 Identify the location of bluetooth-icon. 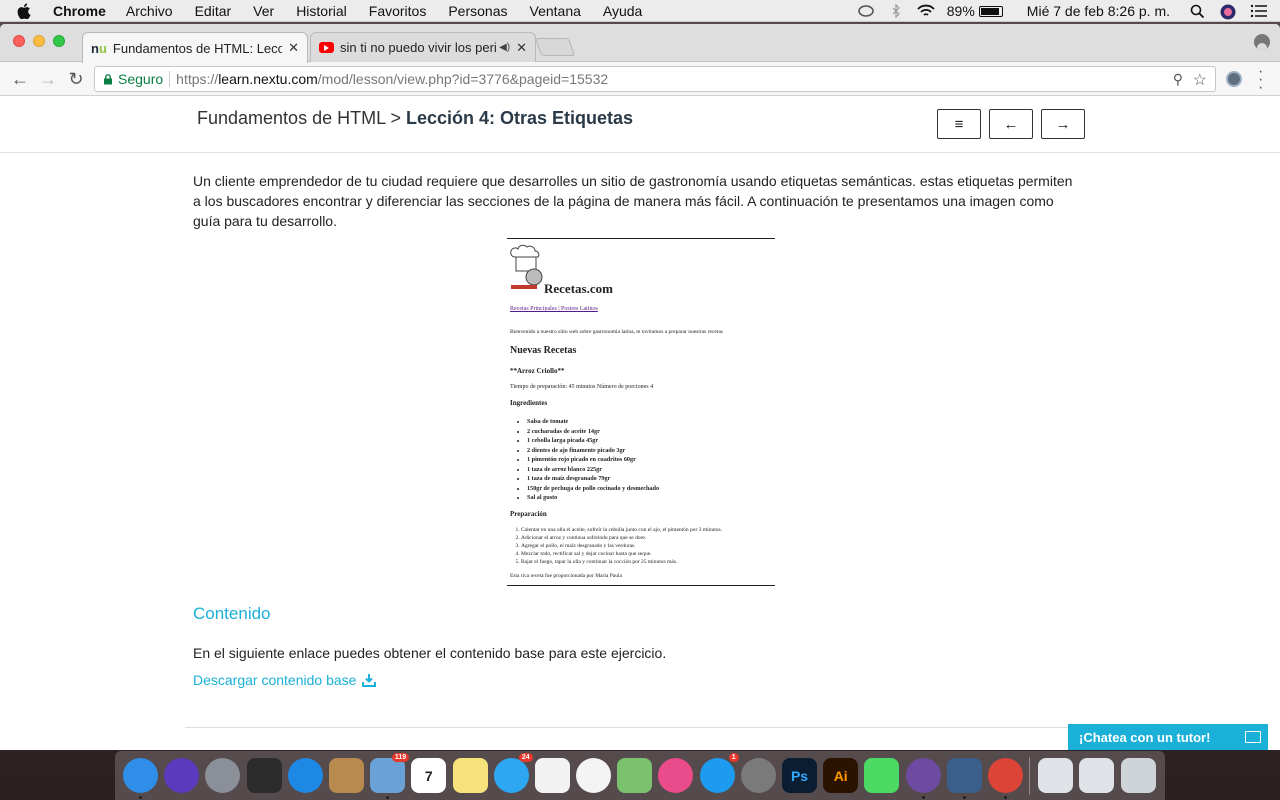
(896, 11).